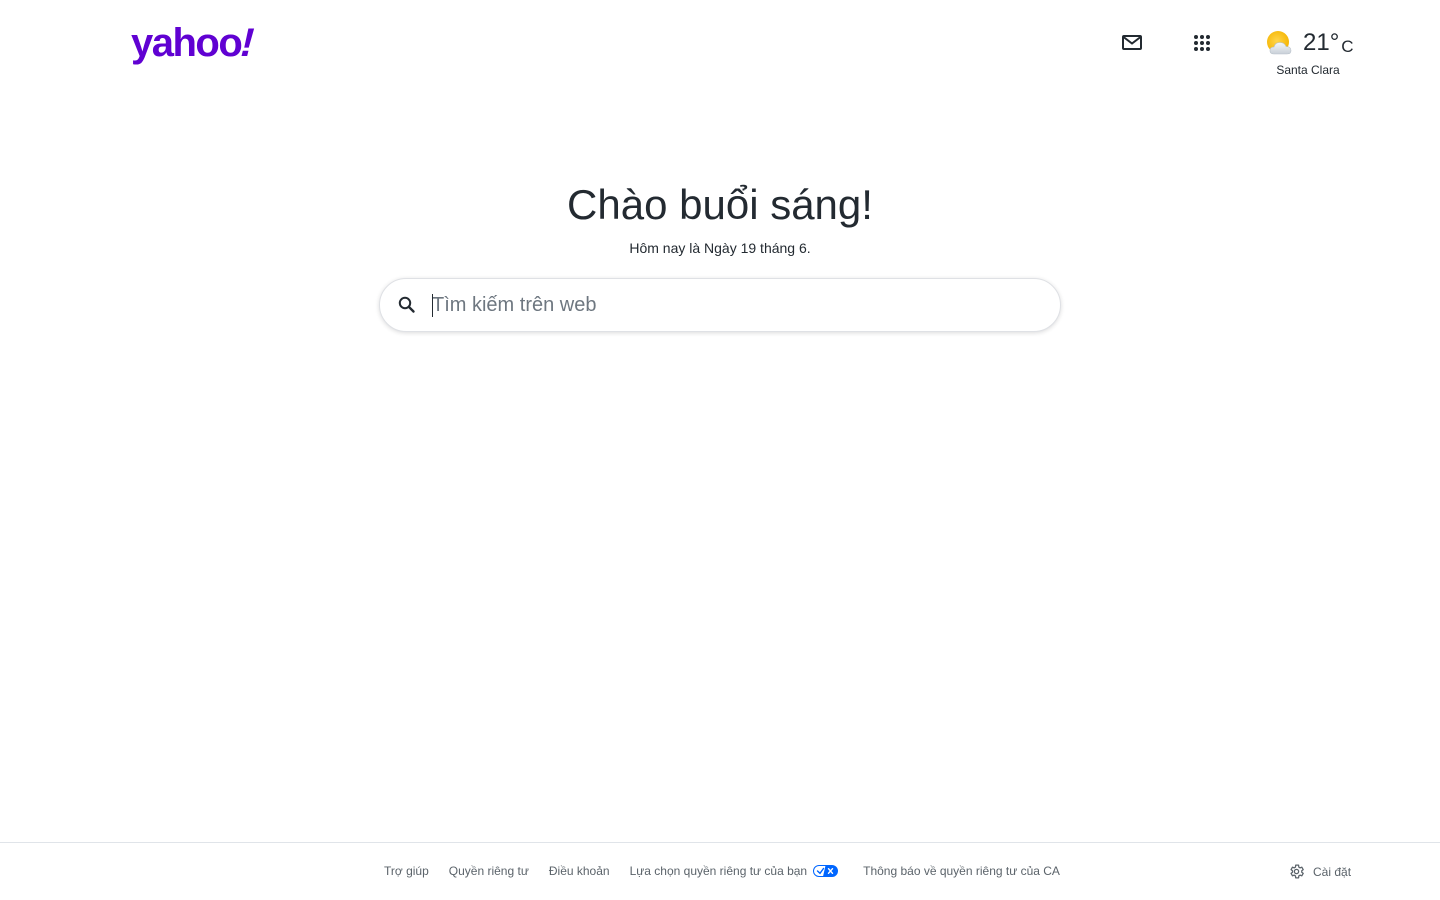 The image size is (1440, 900). I want to click on greeting-heading: Chào buổi sáng!, so click(720, 204).